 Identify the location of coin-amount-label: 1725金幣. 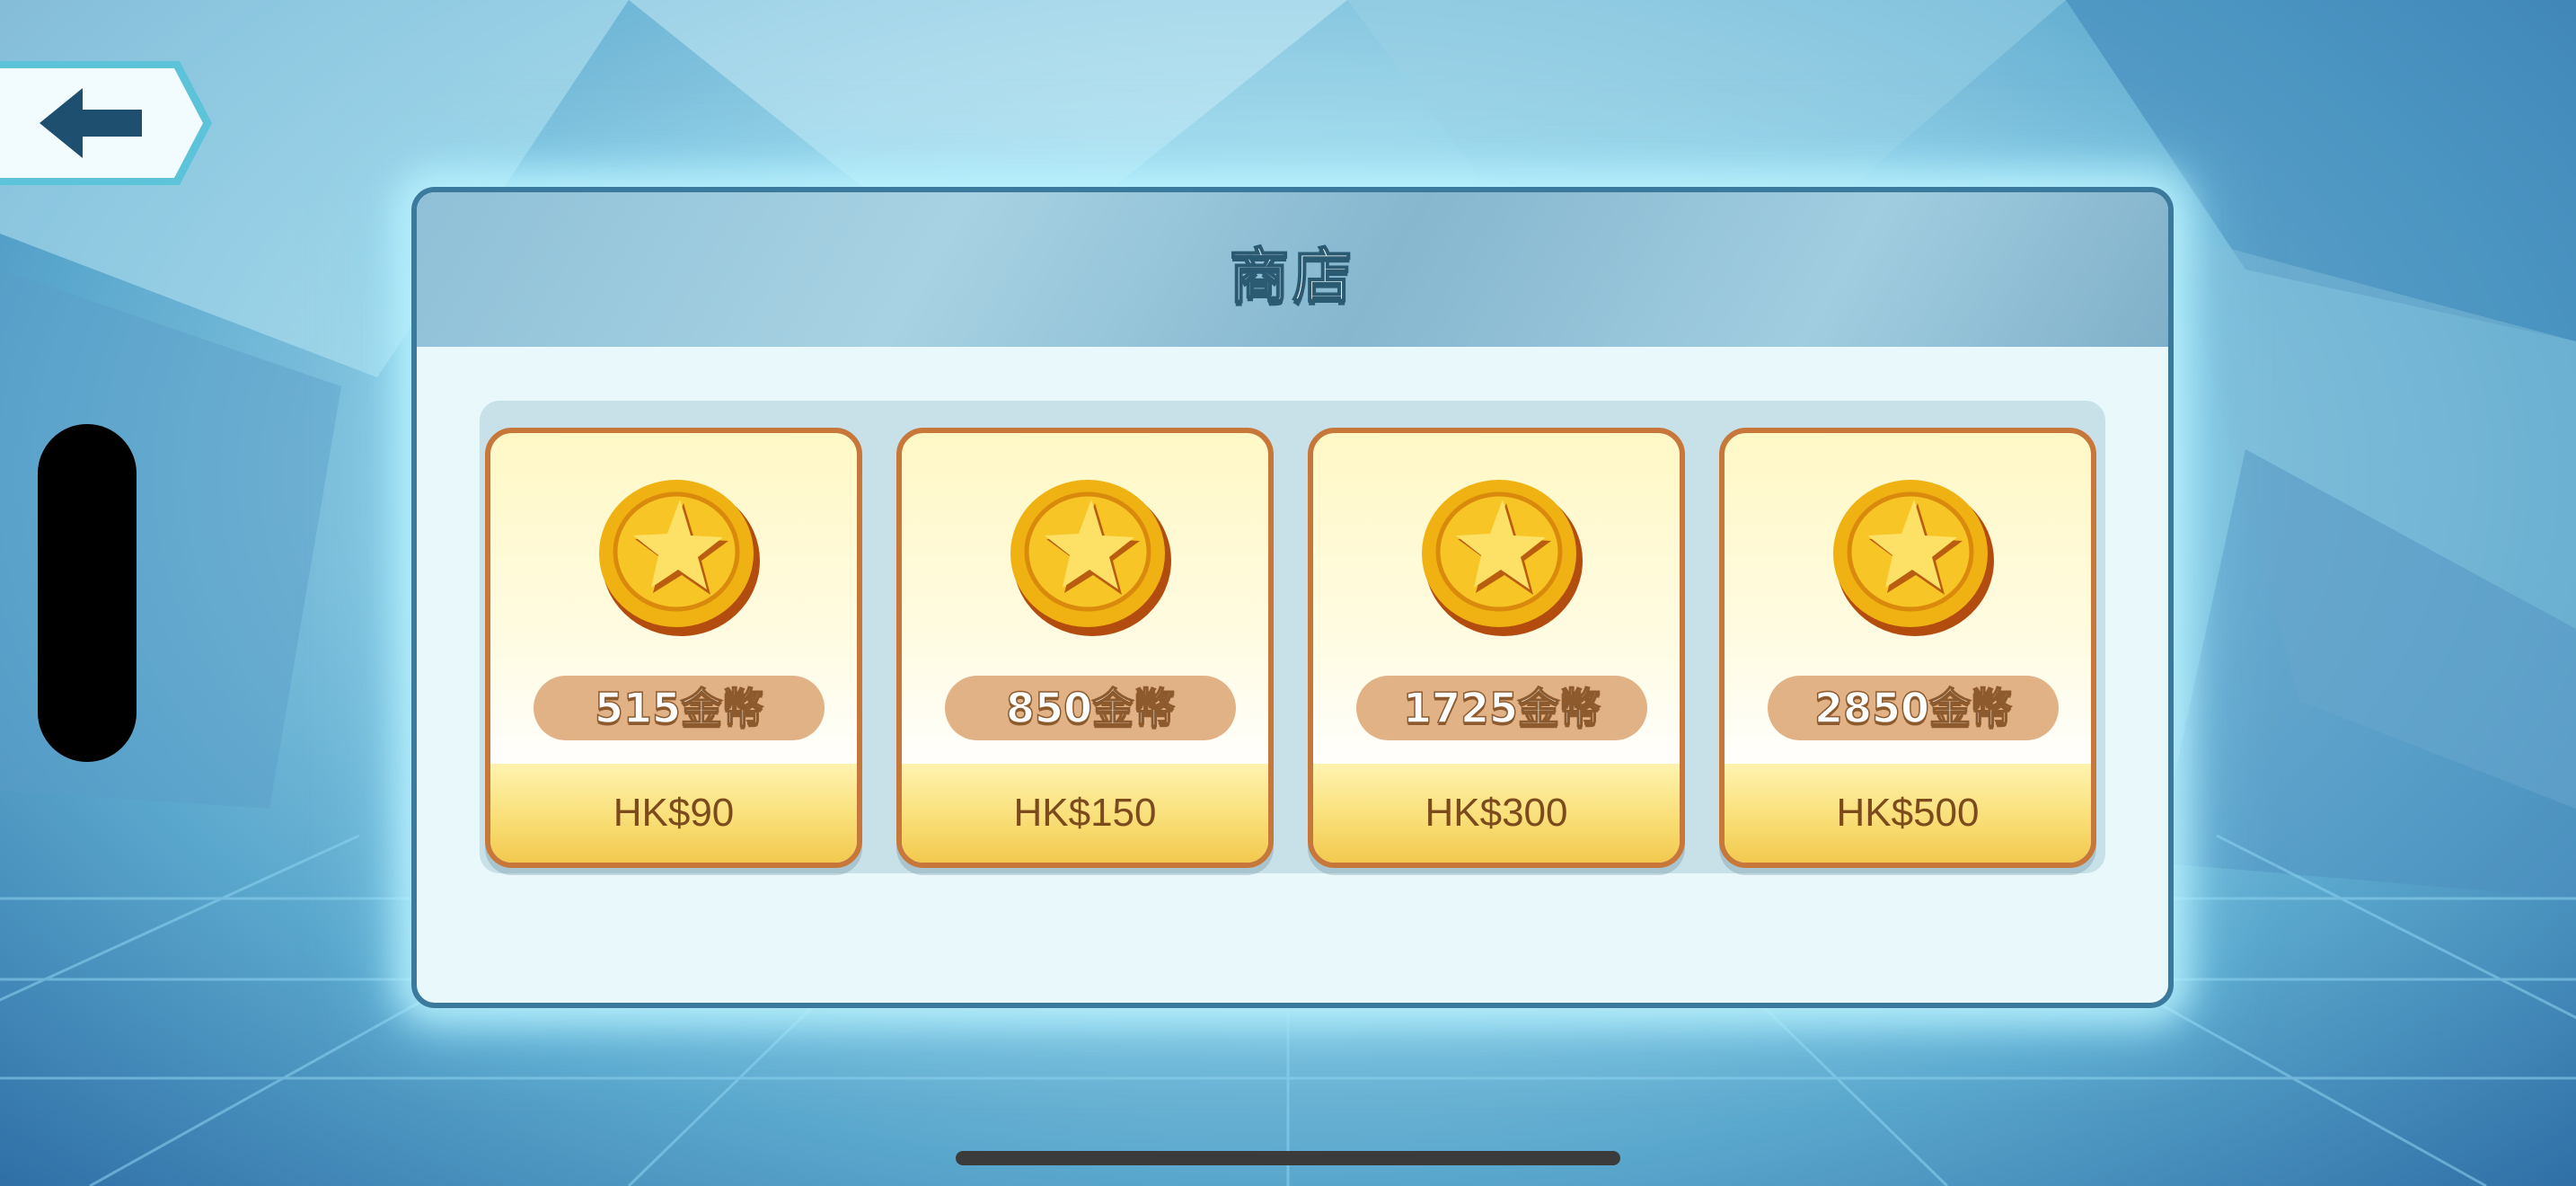
(1501, 708).